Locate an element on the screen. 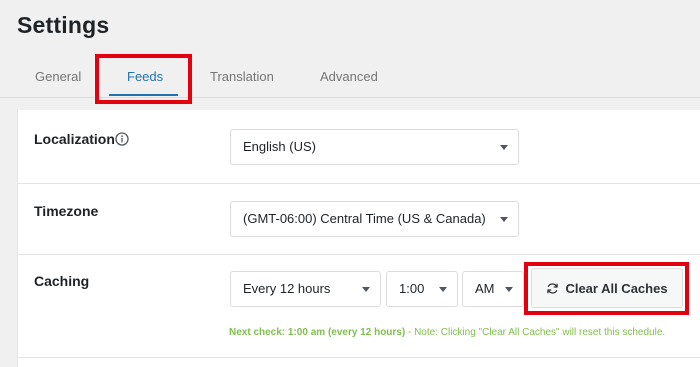  timezone-value: (GMT-06:00) Central Time (US & Canada) is located at coordinates (364, 218).